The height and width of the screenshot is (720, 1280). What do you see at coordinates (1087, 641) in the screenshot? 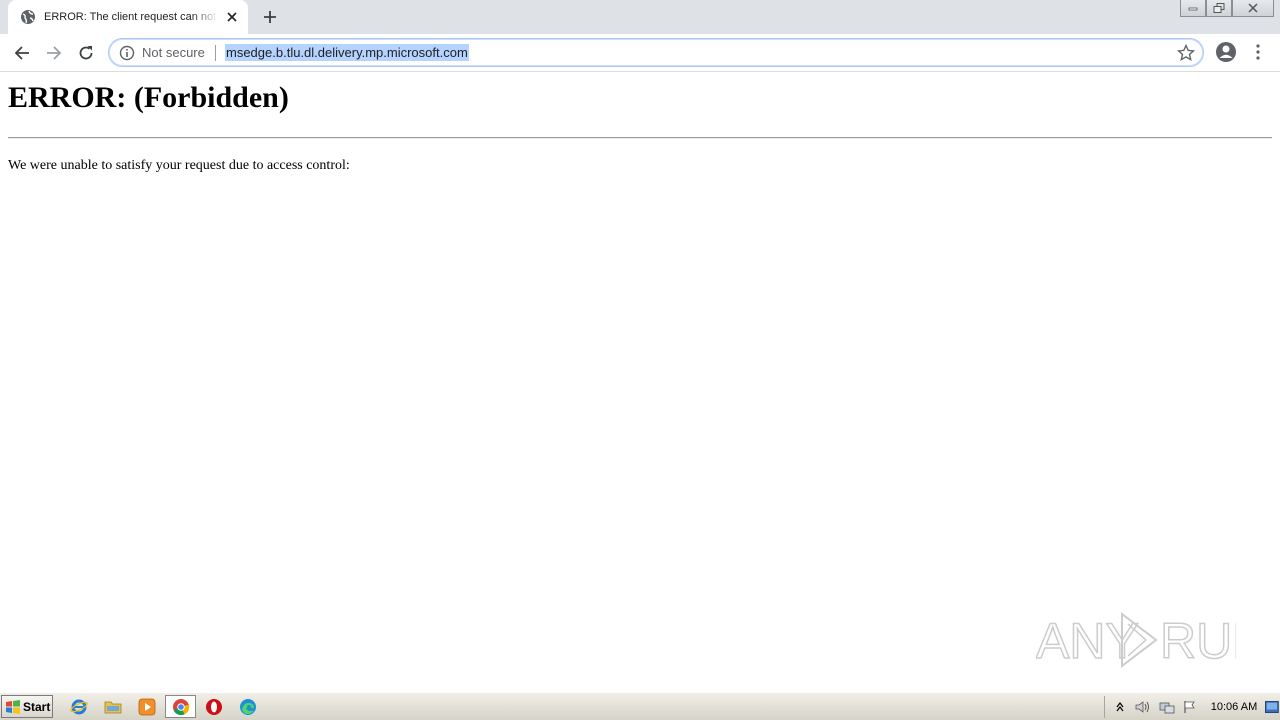
I see `watermark-left-text: ANY` at bounding box center [1087, 641].